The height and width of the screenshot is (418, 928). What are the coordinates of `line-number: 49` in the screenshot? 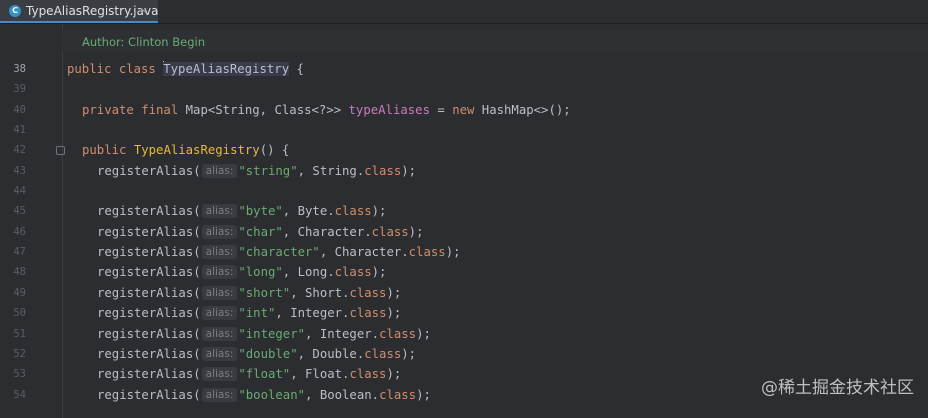 It's located at (19, 293).